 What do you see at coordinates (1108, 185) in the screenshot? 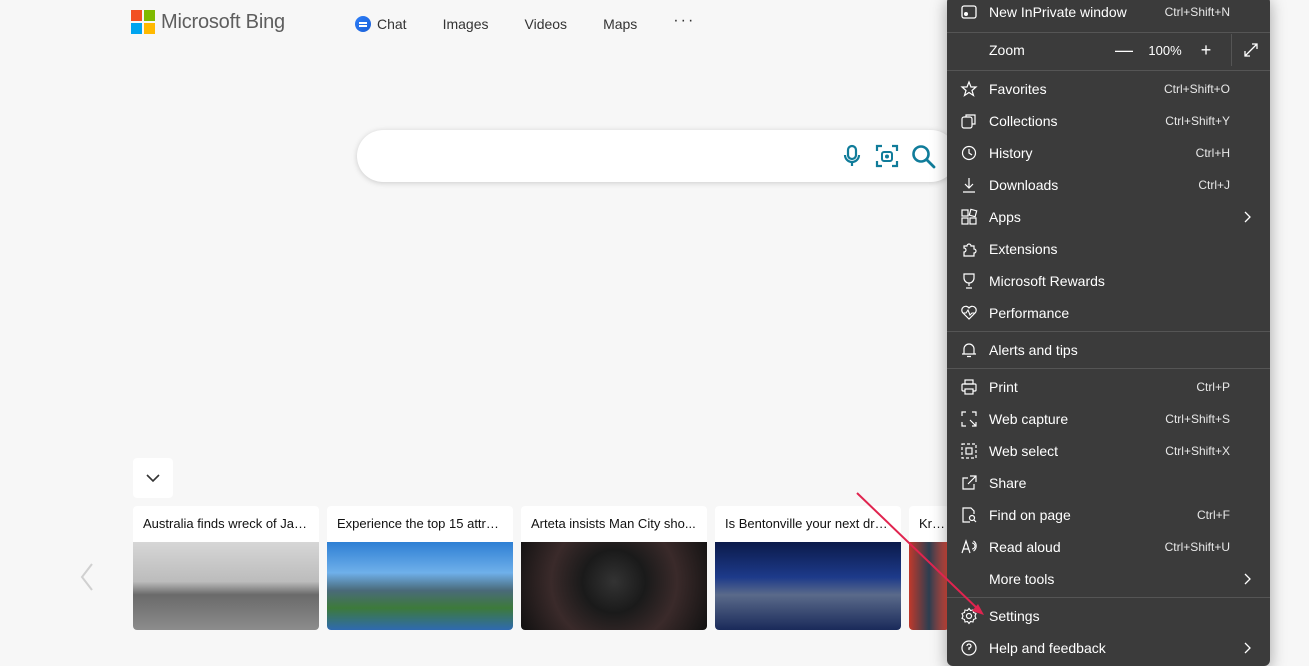
I see `menu-item-downloads: Downloads Ctrl+J` at bounding box center [1108, 185].